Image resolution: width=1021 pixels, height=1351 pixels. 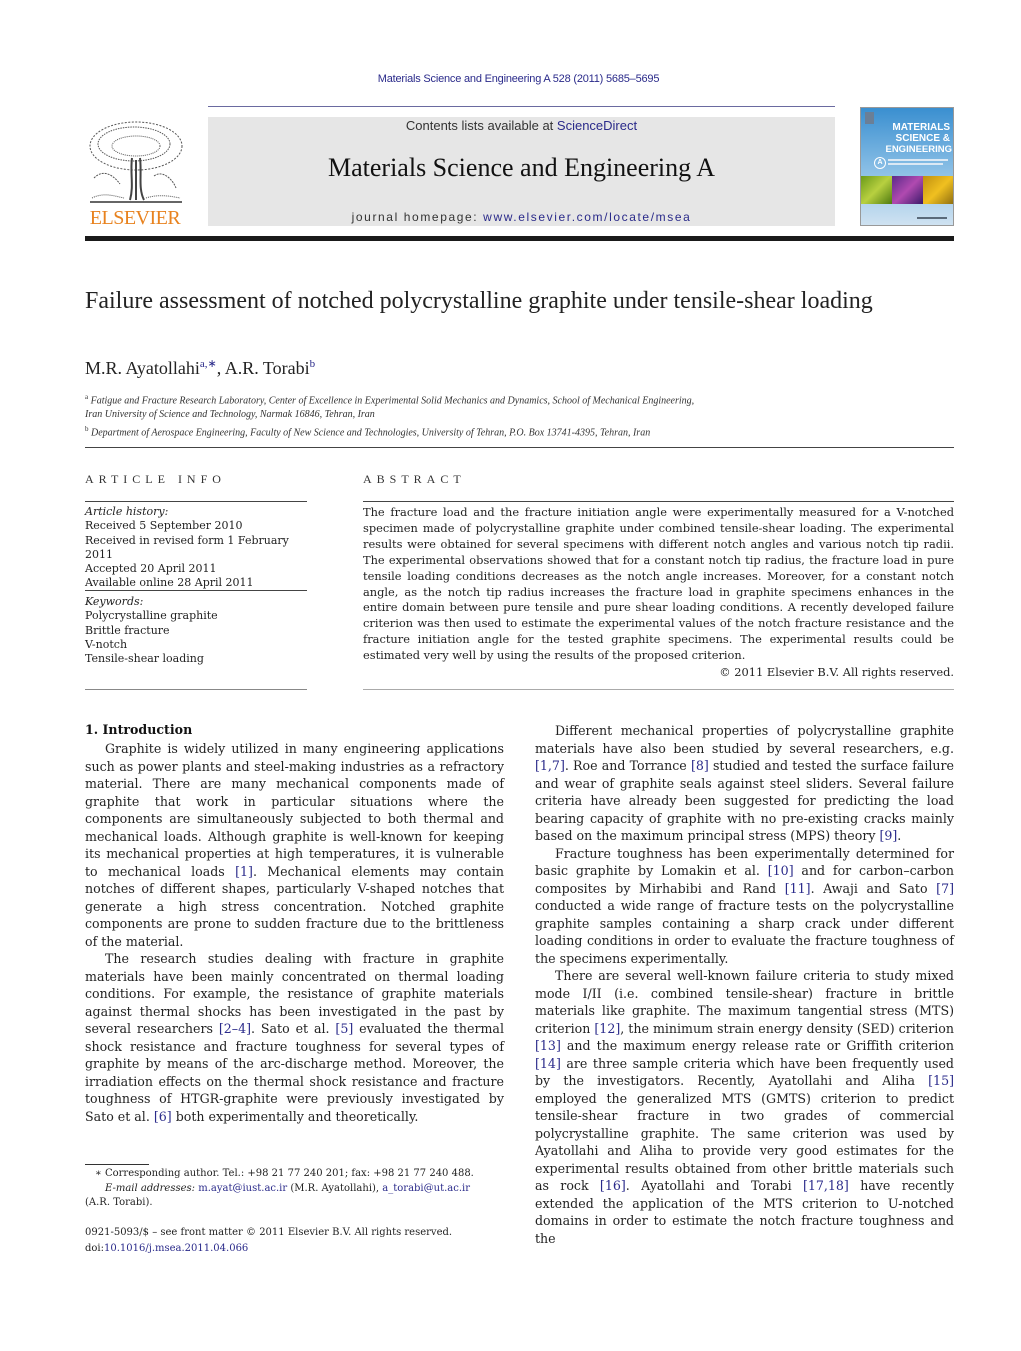 What do you see at coordinates (117, 1164) in the screenshot?
I see `footnote-rule` at bounding box center [117, 1164].